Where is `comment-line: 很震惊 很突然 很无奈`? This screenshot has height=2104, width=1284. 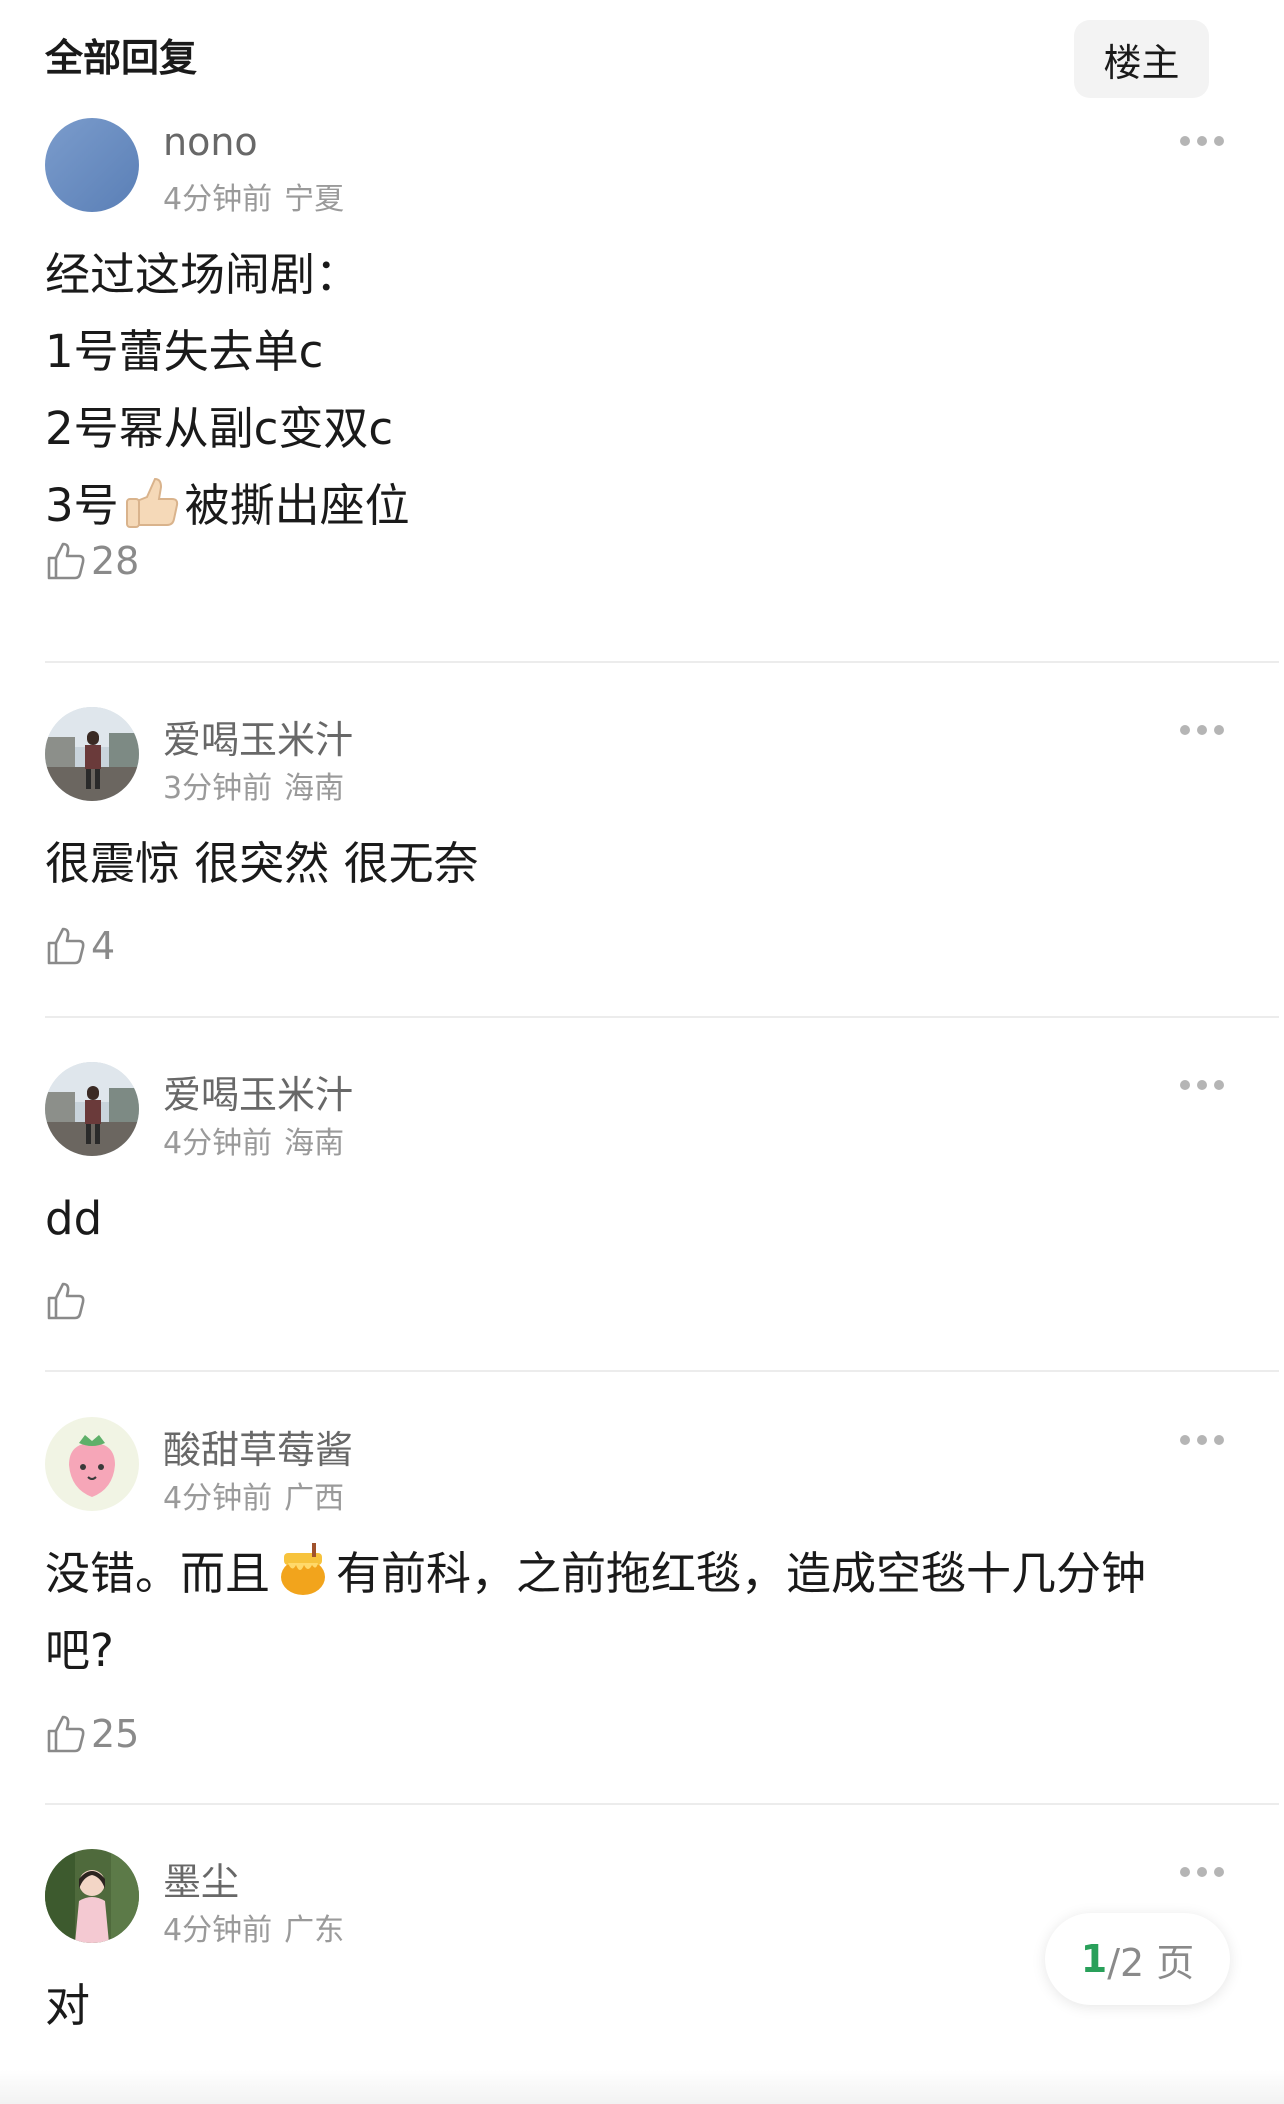
comment-line: 很震惊 很突然 很无奈 is located at coordinates (262, 863).